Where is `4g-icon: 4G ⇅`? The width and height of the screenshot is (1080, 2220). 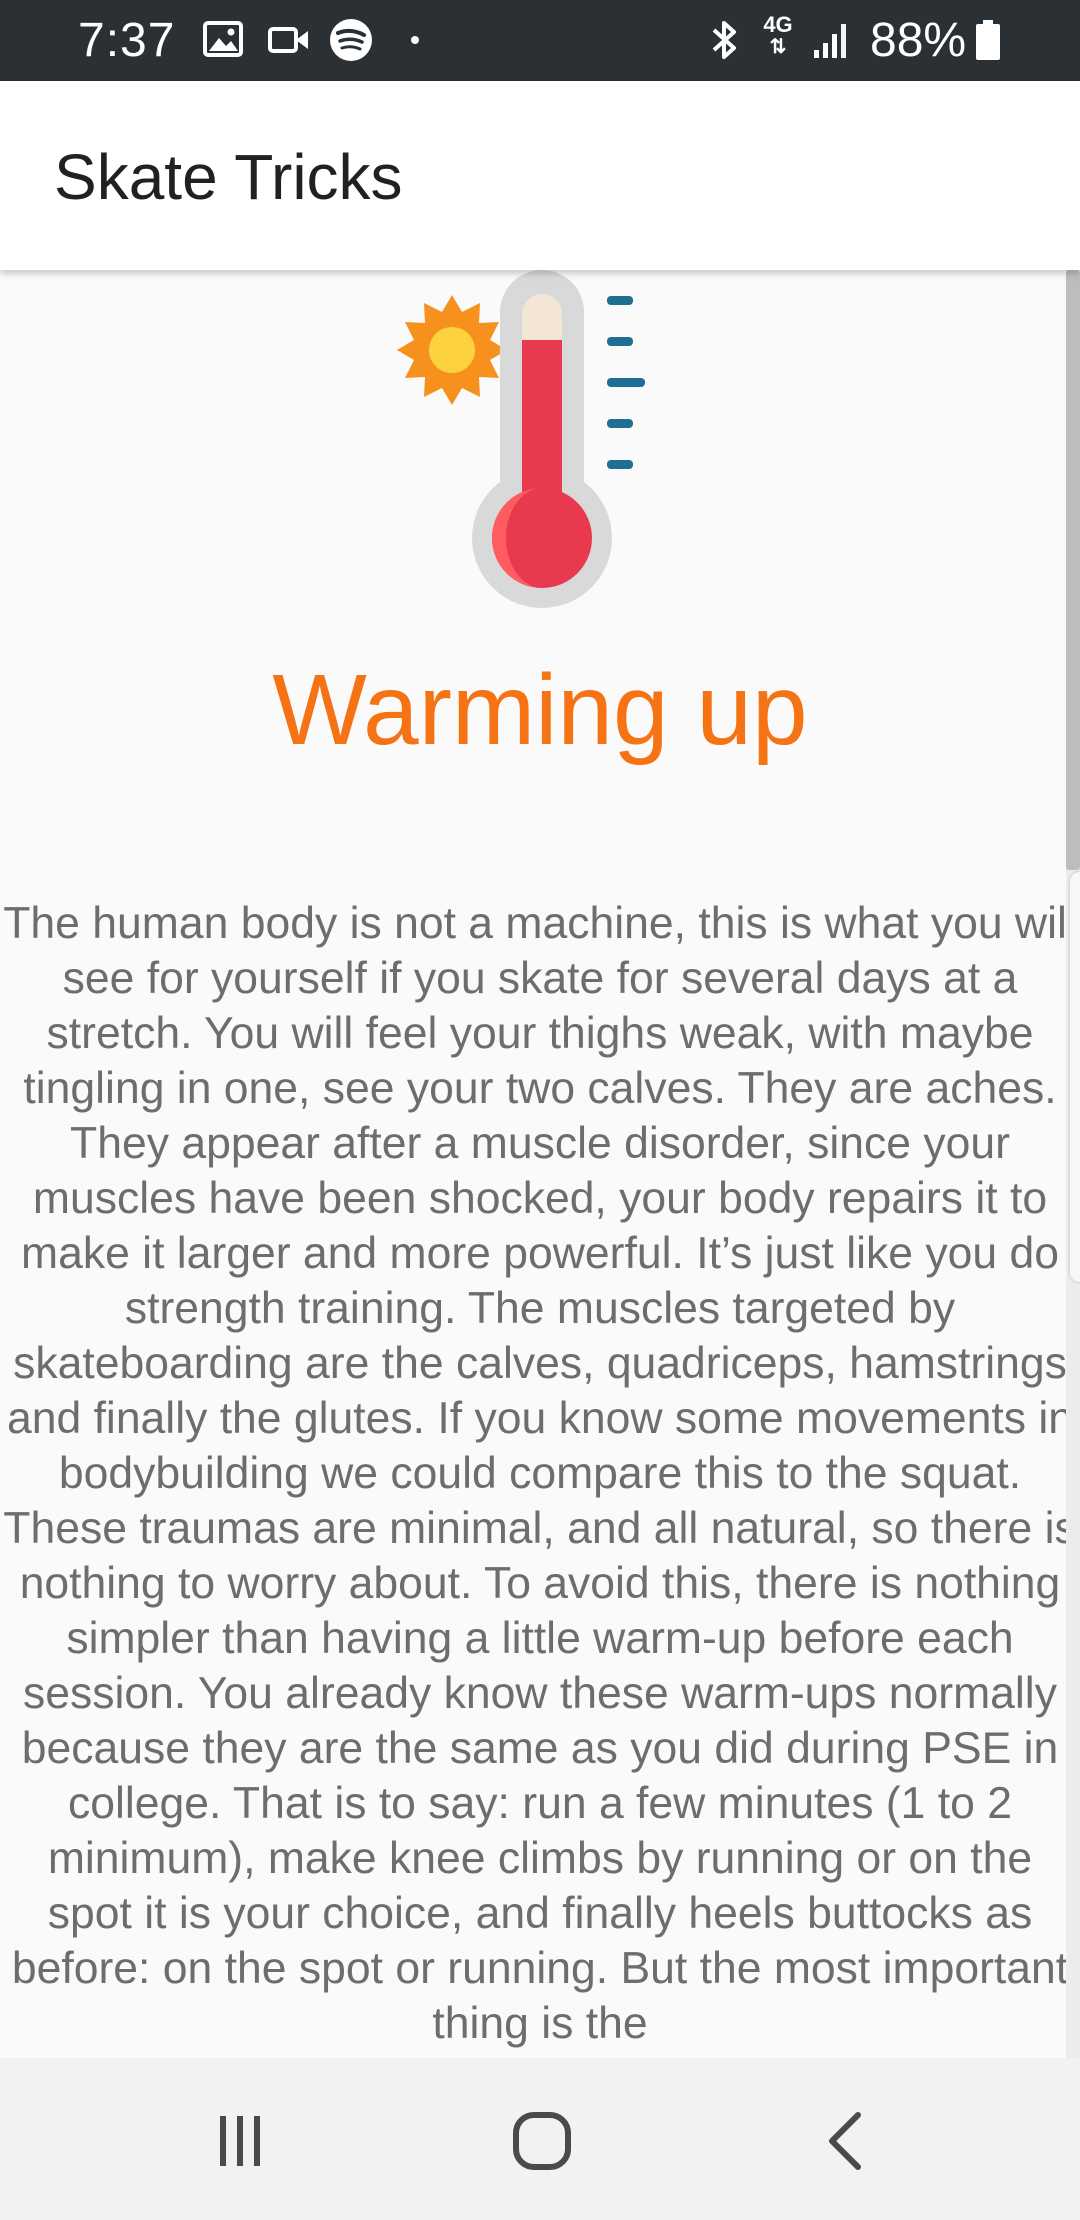
4g-icon: 4G ⇅ is located at coordinates (778, 35).